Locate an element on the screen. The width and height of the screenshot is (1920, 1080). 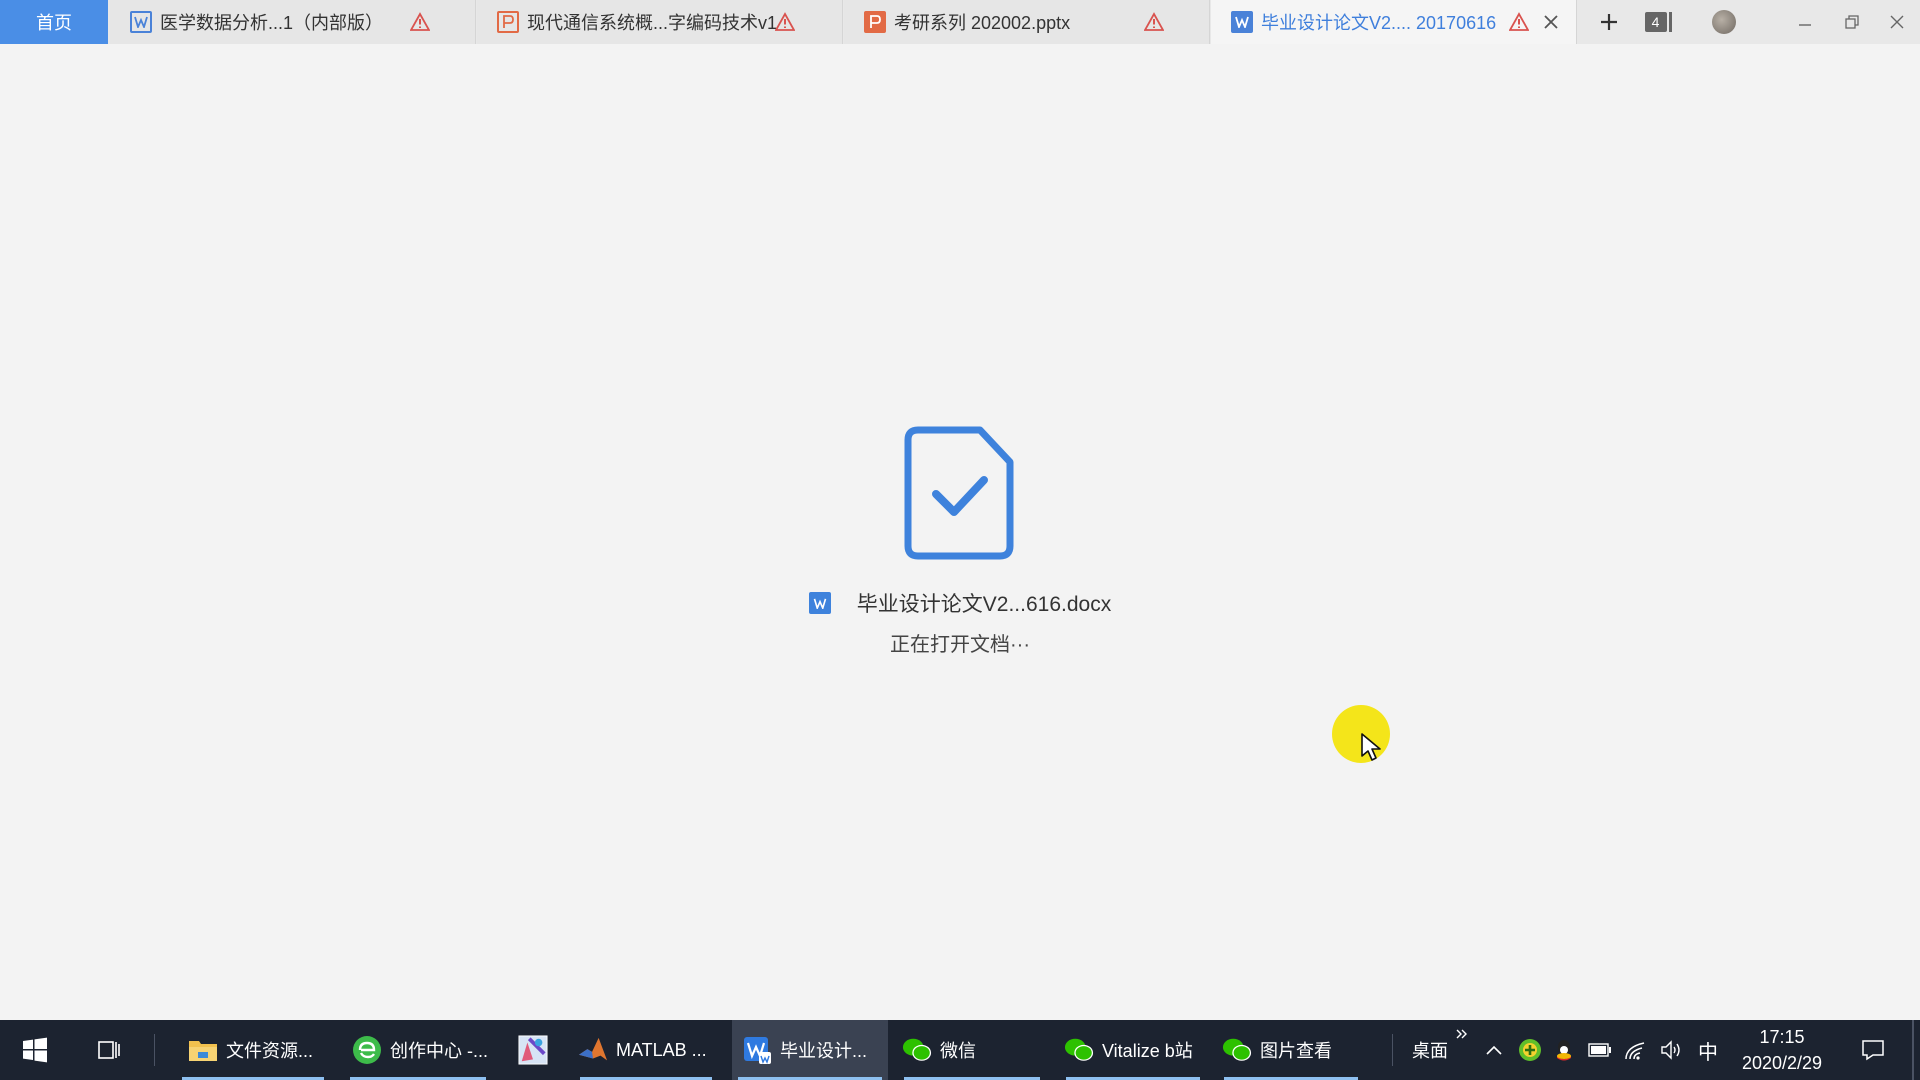
desktop-label: 桌面 is located at coordinates (1430, 1051).